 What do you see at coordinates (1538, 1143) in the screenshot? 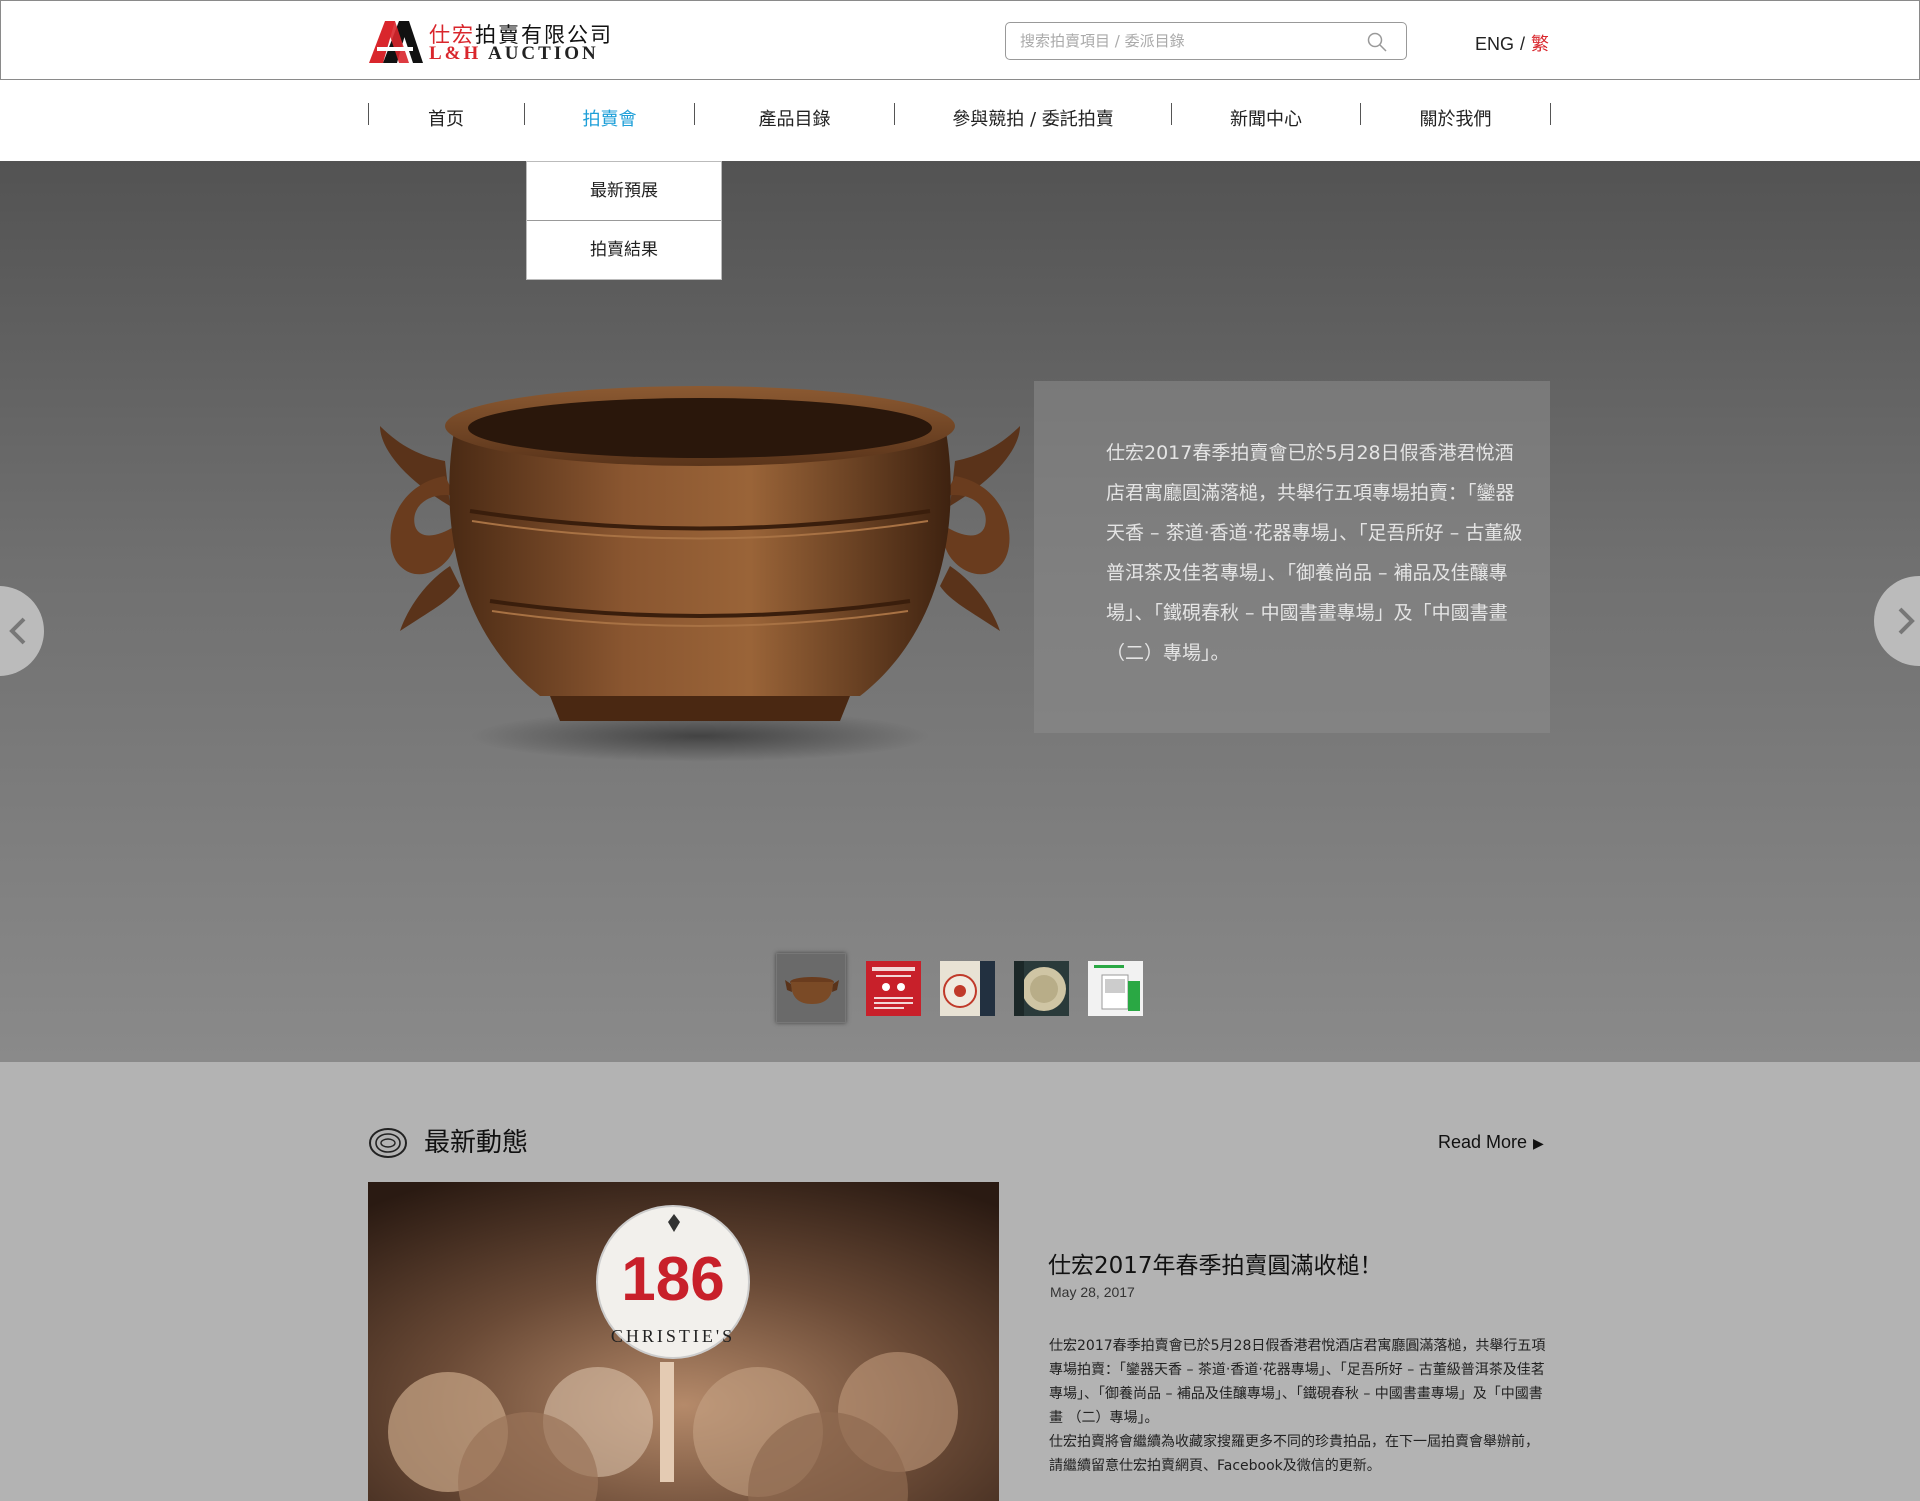
I see `triangle-right-icon: ▶` at bounding box center [1538, 1143].